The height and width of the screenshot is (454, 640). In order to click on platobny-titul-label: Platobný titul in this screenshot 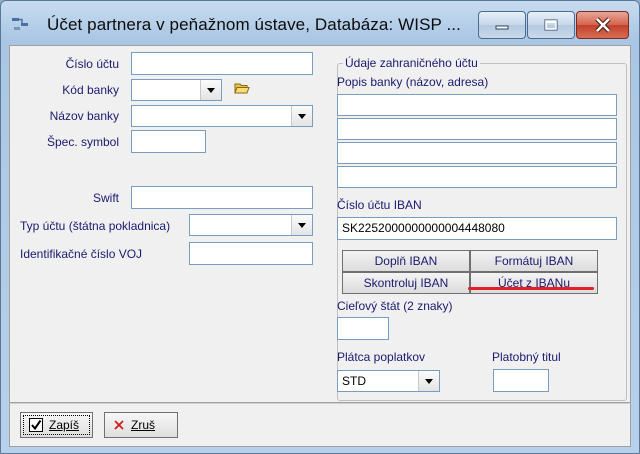, I will do `click(526, 357)`.